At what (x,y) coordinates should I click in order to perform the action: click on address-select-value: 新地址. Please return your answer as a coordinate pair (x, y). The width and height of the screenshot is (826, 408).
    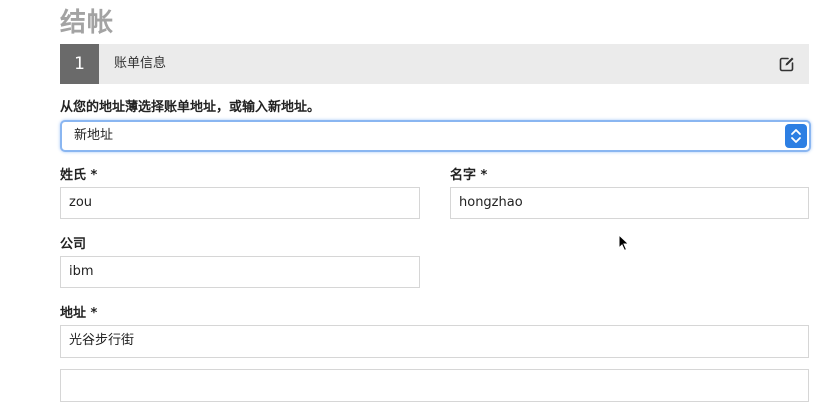
    Looking at the image, I should click on (94, 135).